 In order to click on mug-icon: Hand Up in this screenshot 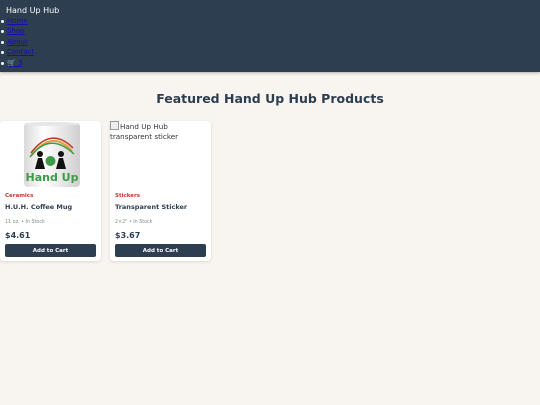, I will do `click(52, 154)`.